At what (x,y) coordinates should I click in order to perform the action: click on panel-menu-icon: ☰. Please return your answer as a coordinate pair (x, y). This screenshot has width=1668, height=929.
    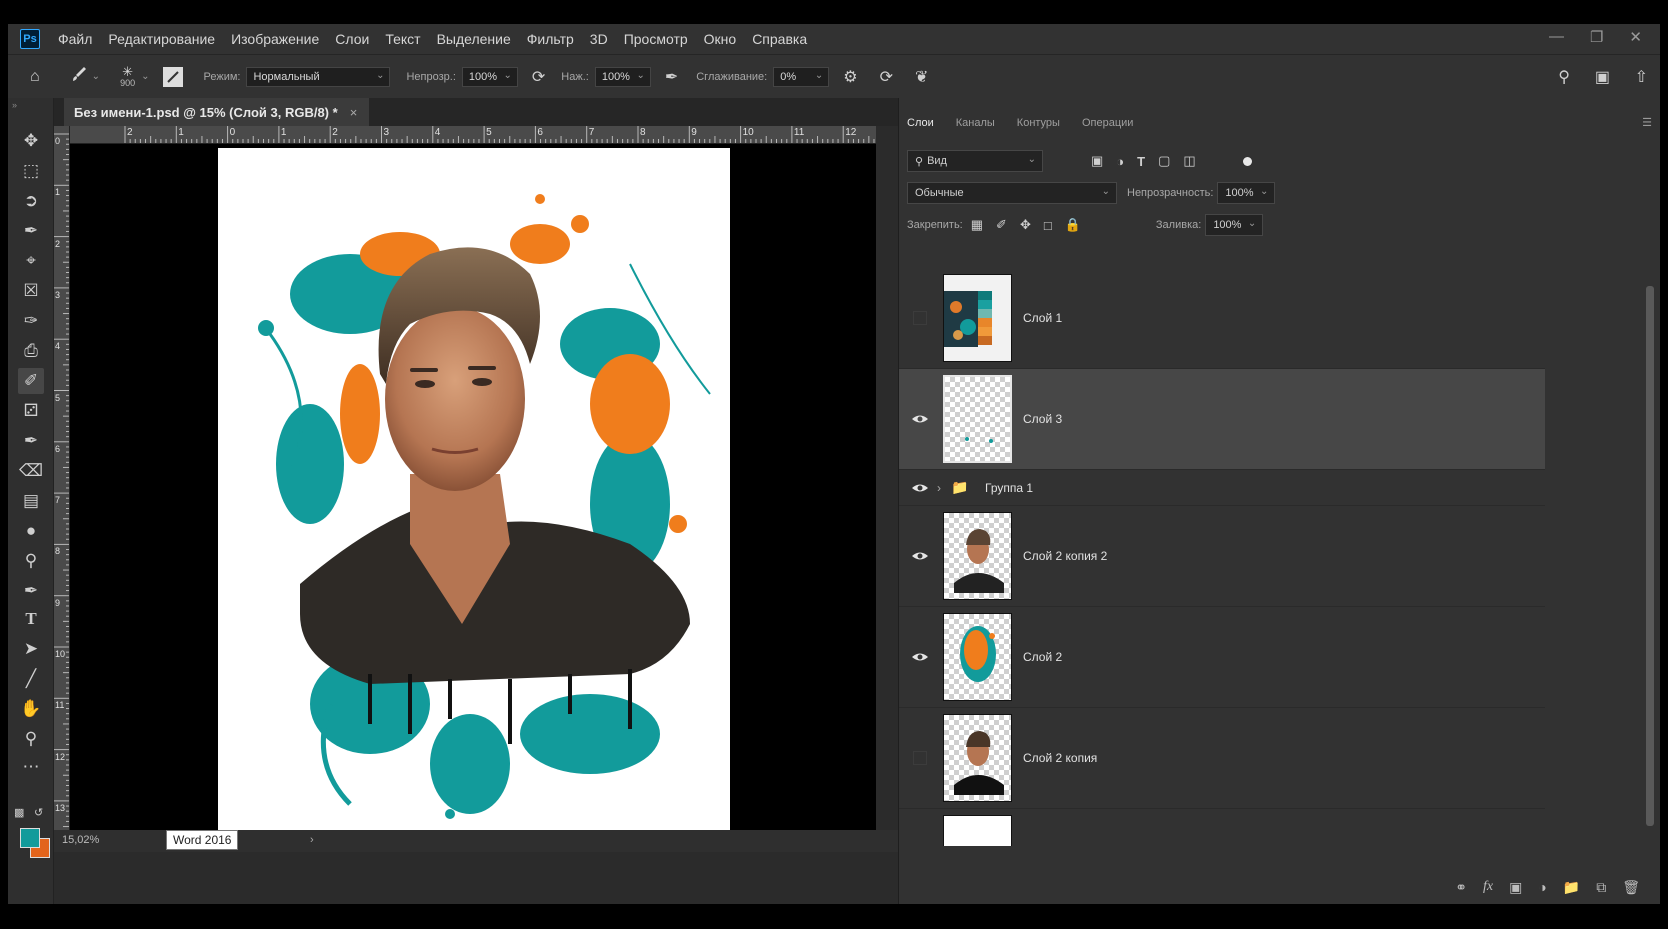
    Looking at the image, I should click on (1647, 122).